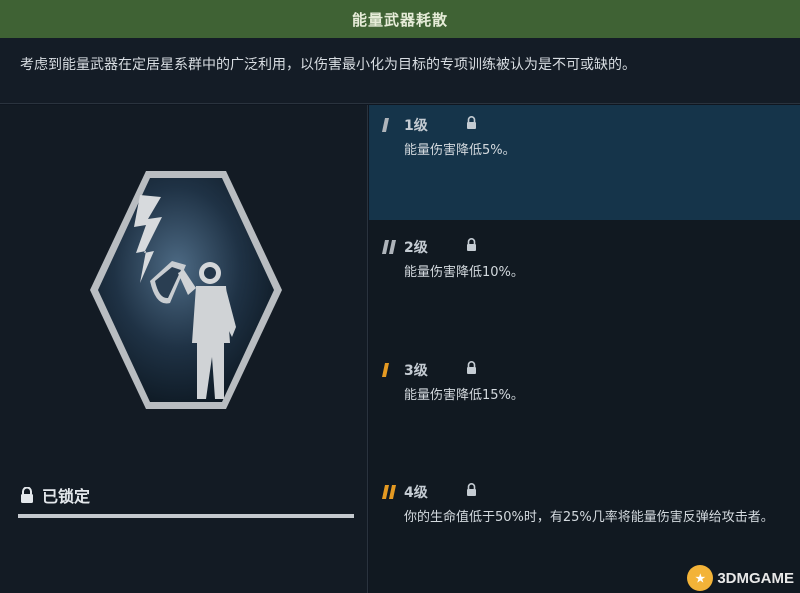 This screenshot has height=593, width=800. Describe the element at coordinates (186, 290) in the screenshot. I see `energy-weapon-dissipation-badge-icon` at that location.